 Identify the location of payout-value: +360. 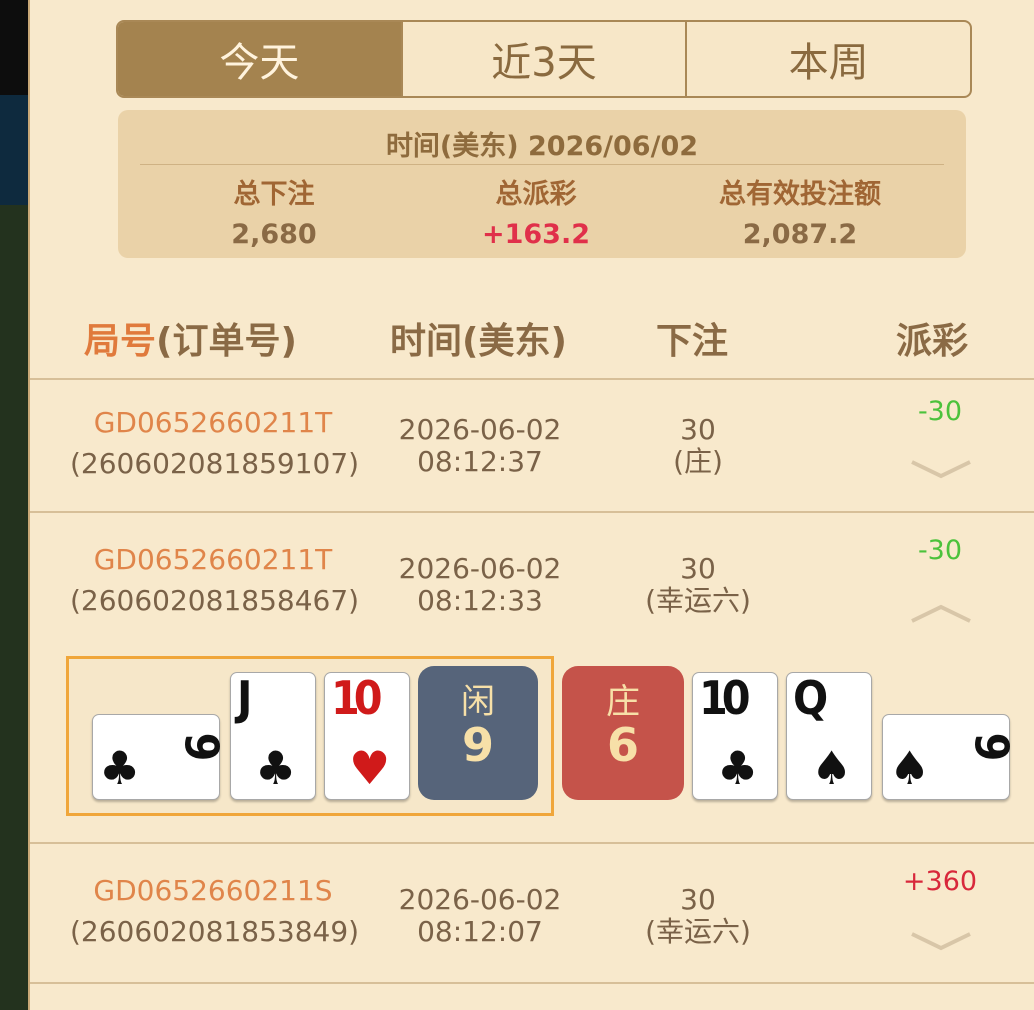
(940, 881).